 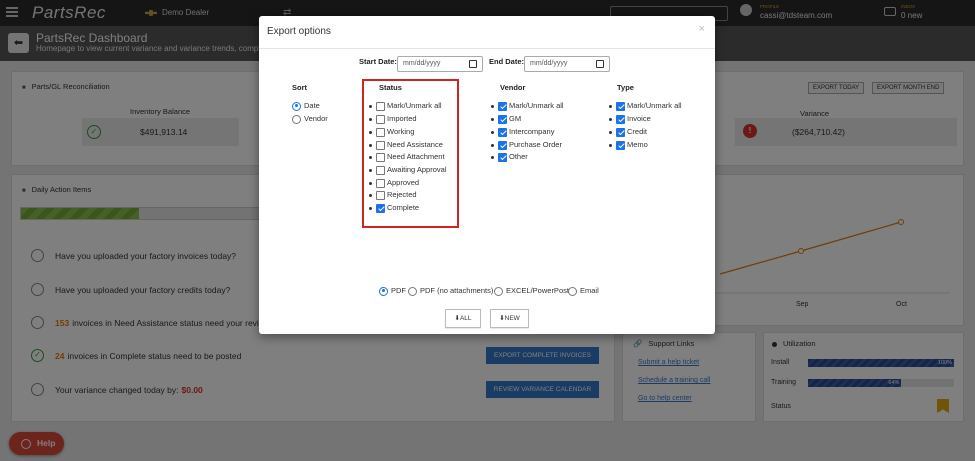 I want to click on status-complete: Complete, so click(x=394, y=208).